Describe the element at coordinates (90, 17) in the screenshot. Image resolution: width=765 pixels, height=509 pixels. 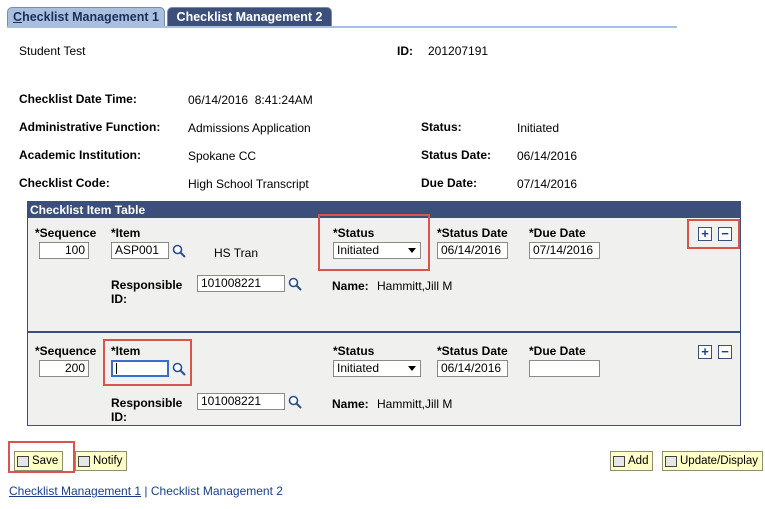
I see `tab-label: hecklist Management 1` at that location.